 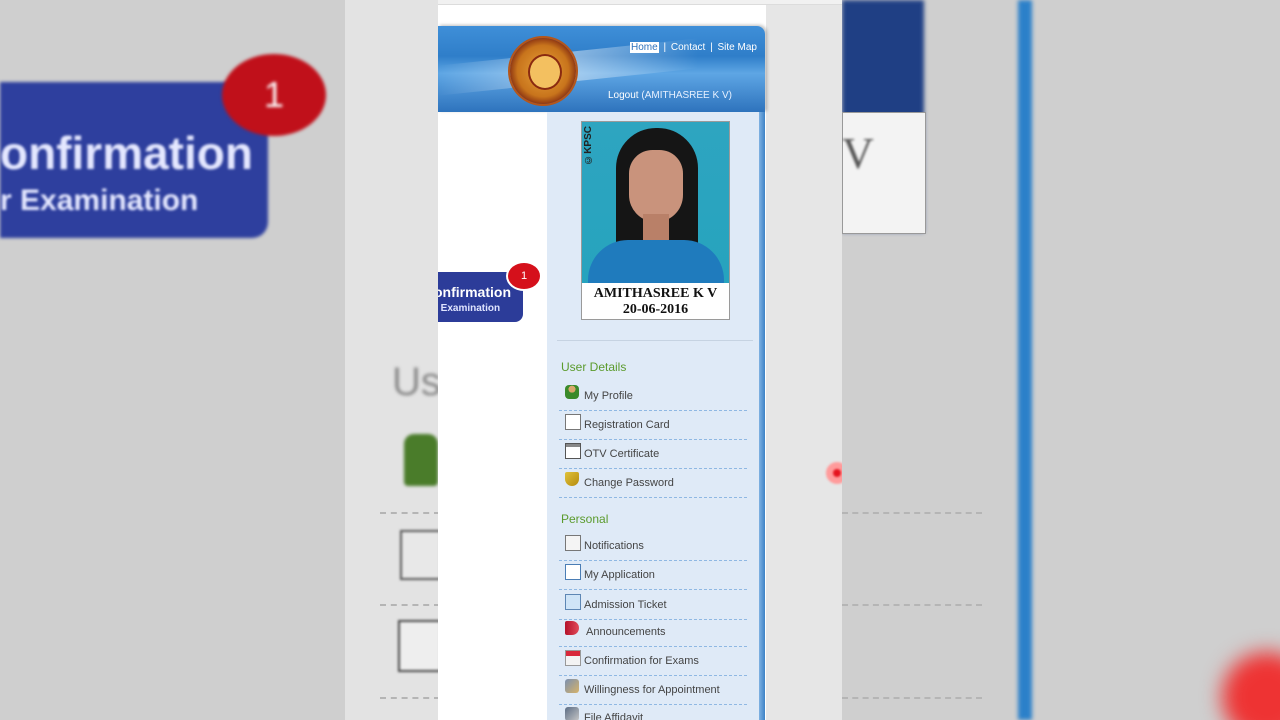 I want to click on backdrop-heading: Us, so click(x=416, y=382).